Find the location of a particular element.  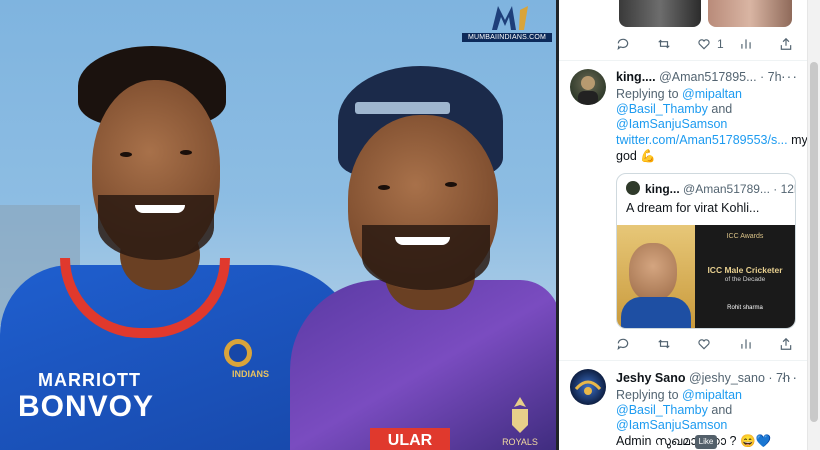

display-name: Jeshy Sano is located at coordinates (650, 378).